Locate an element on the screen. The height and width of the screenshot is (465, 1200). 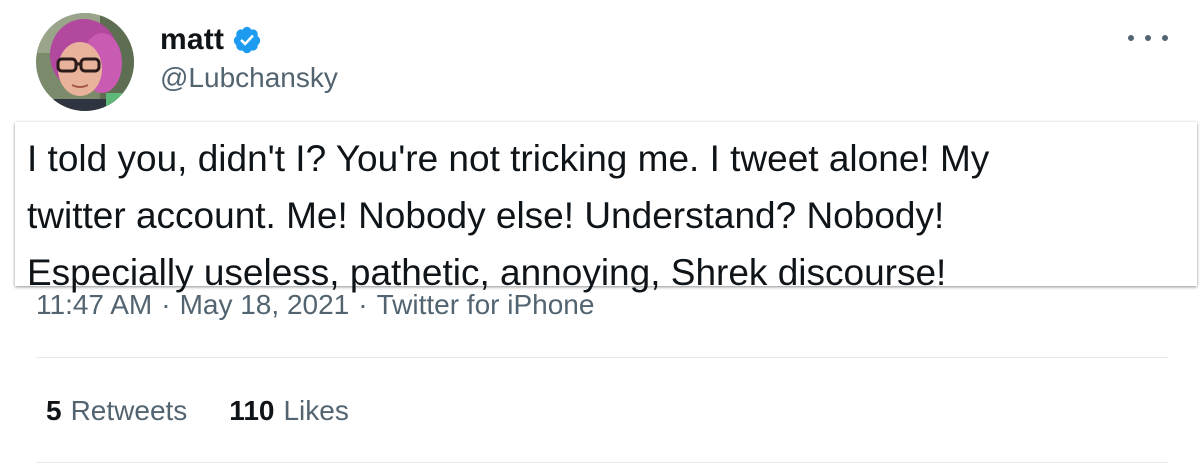
author-name-row: matt is located at coordinates (211, 40).